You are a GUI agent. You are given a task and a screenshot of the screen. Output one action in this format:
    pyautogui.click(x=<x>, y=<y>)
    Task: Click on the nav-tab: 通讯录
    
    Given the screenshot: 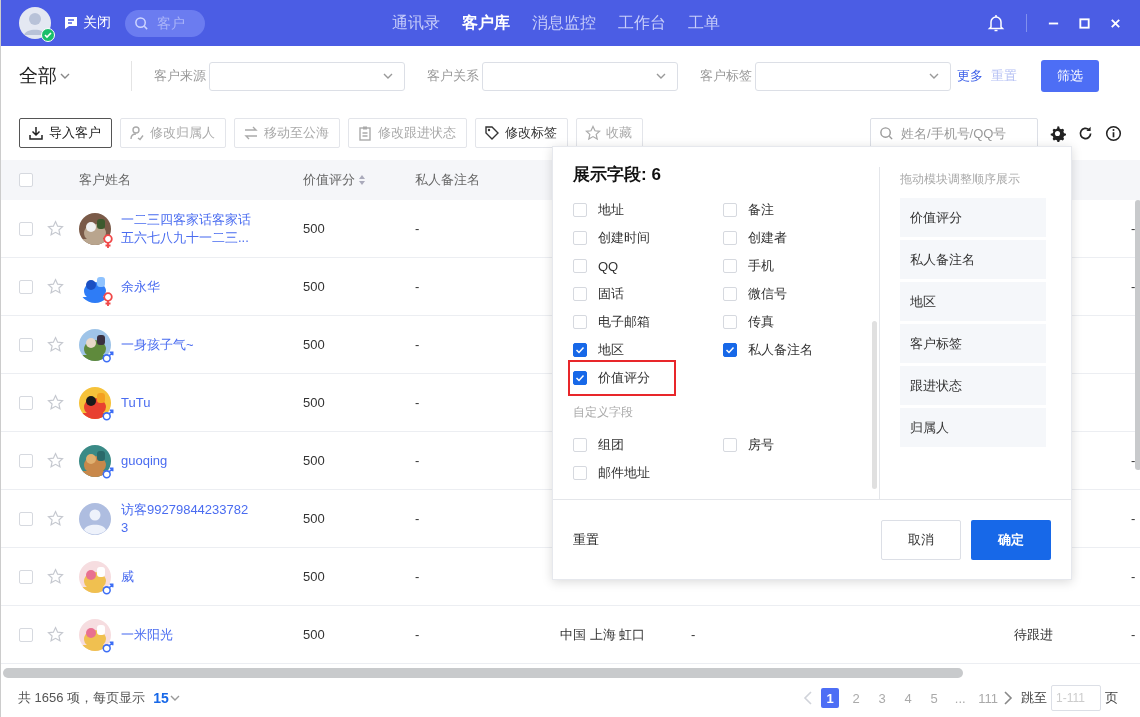 What is the action you would take?
    pyautogui.click(x=416, y=23)
    